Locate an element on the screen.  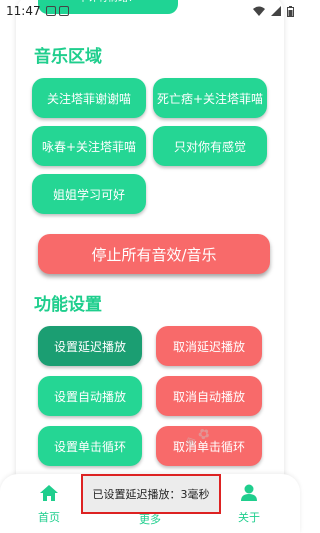
music-button-2: 死亡痞+关注塔菲喵 is located at coordinates (210, 98).